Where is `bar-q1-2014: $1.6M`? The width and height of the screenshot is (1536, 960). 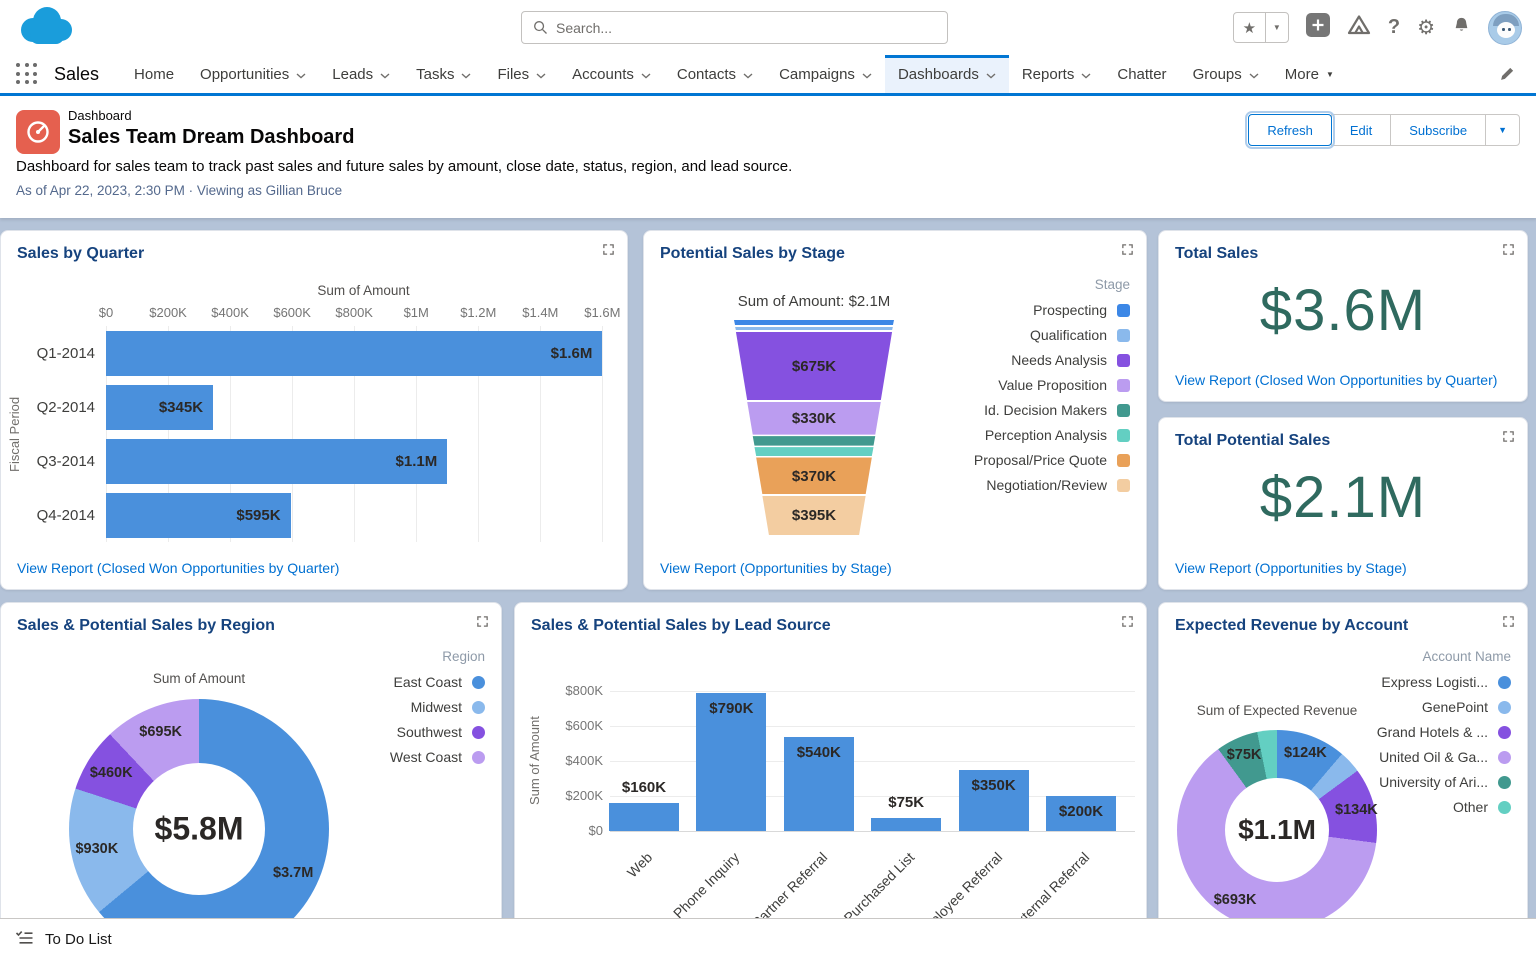 bar-q1-2014: $1.6M is located at coordinates (354, 353).